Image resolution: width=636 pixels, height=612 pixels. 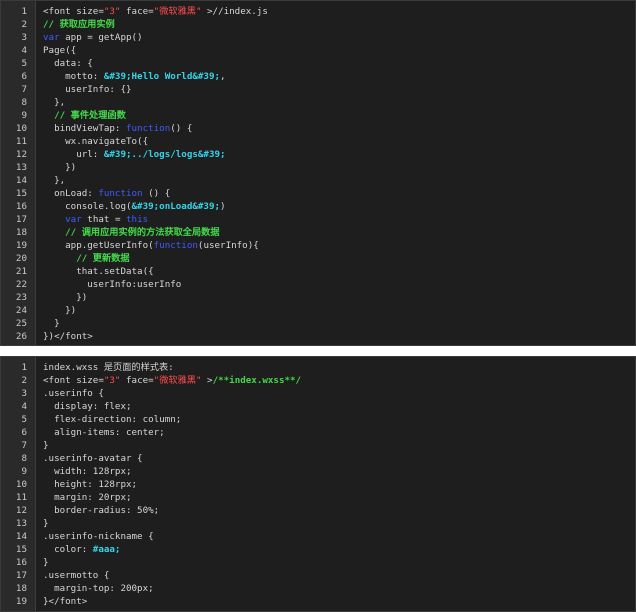 I want to click on code-token: ,, so click(x=223, y=76).